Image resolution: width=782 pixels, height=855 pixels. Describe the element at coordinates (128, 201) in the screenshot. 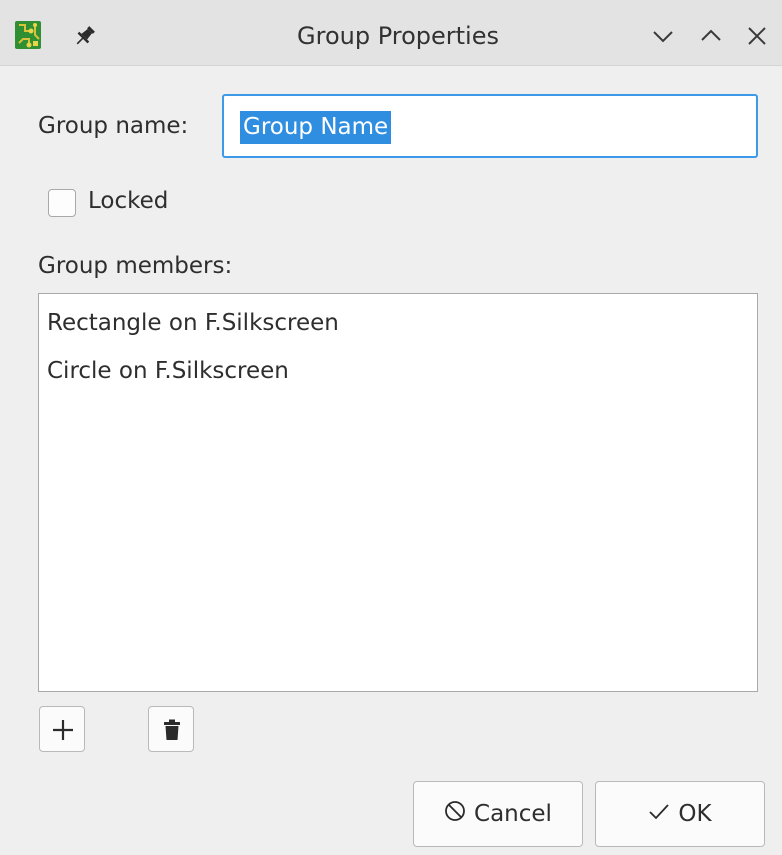

I see `locked-label: Locked` at that location.